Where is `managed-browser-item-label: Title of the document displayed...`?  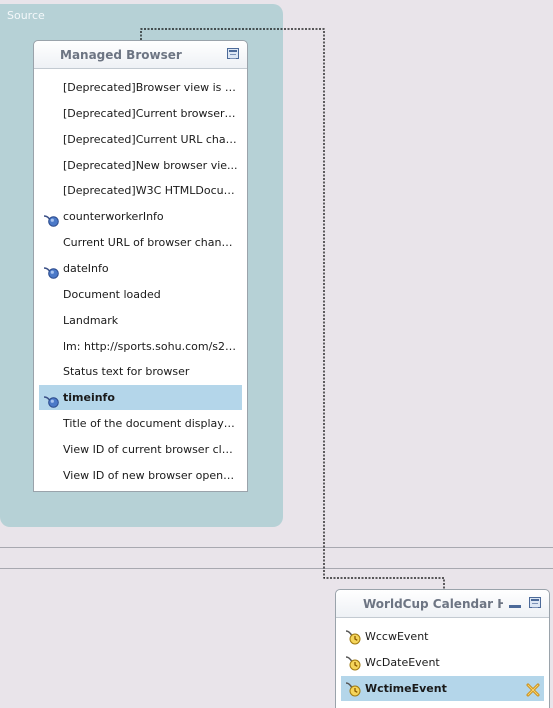 managed-browser-item-label: Title of the document displayed... is located at coordinates (150, 424).